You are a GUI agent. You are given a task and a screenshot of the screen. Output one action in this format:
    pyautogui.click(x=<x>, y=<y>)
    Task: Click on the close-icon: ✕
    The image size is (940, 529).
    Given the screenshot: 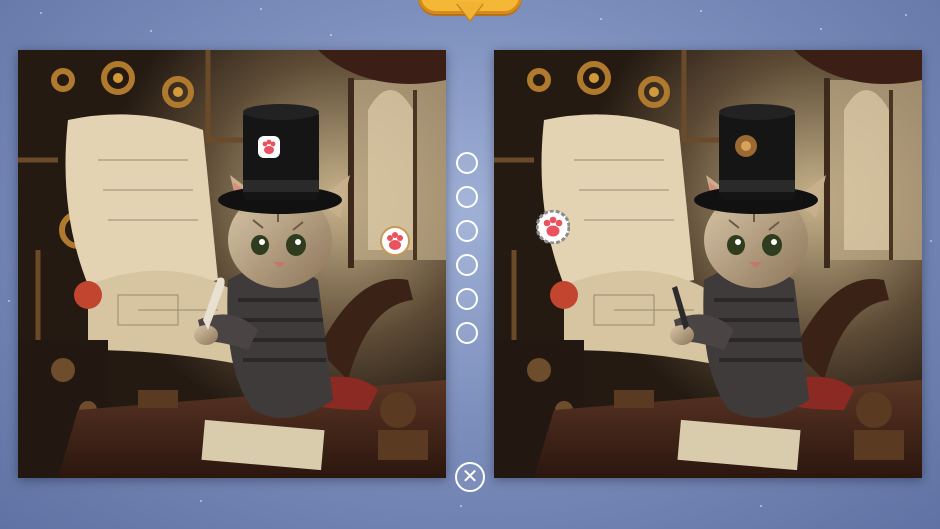 What is the action you would take?
    pyautogui.click(x=470, y=477)
    